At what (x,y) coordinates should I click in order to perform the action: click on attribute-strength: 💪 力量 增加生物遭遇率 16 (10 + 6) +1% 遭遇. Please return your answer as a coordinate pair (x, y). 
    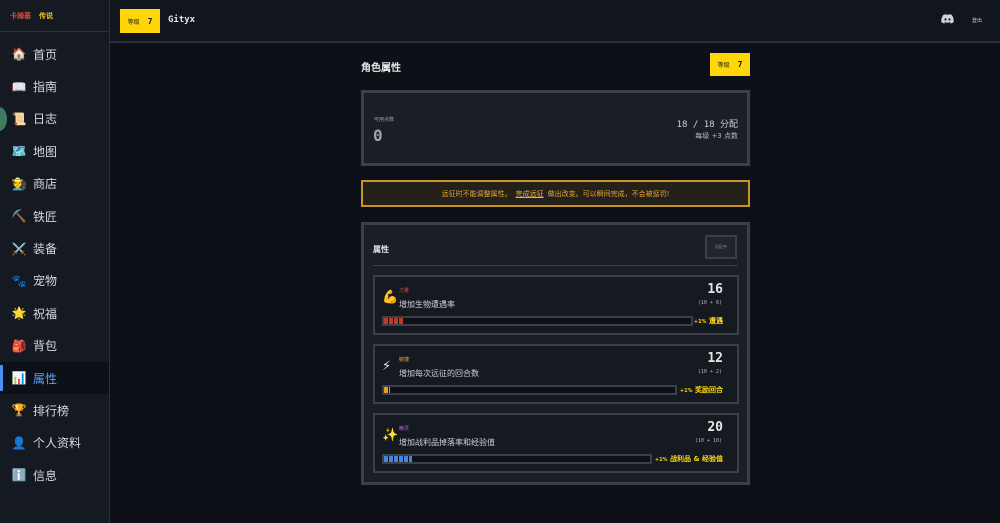
    Looking at the image, I should click on (556, 305).